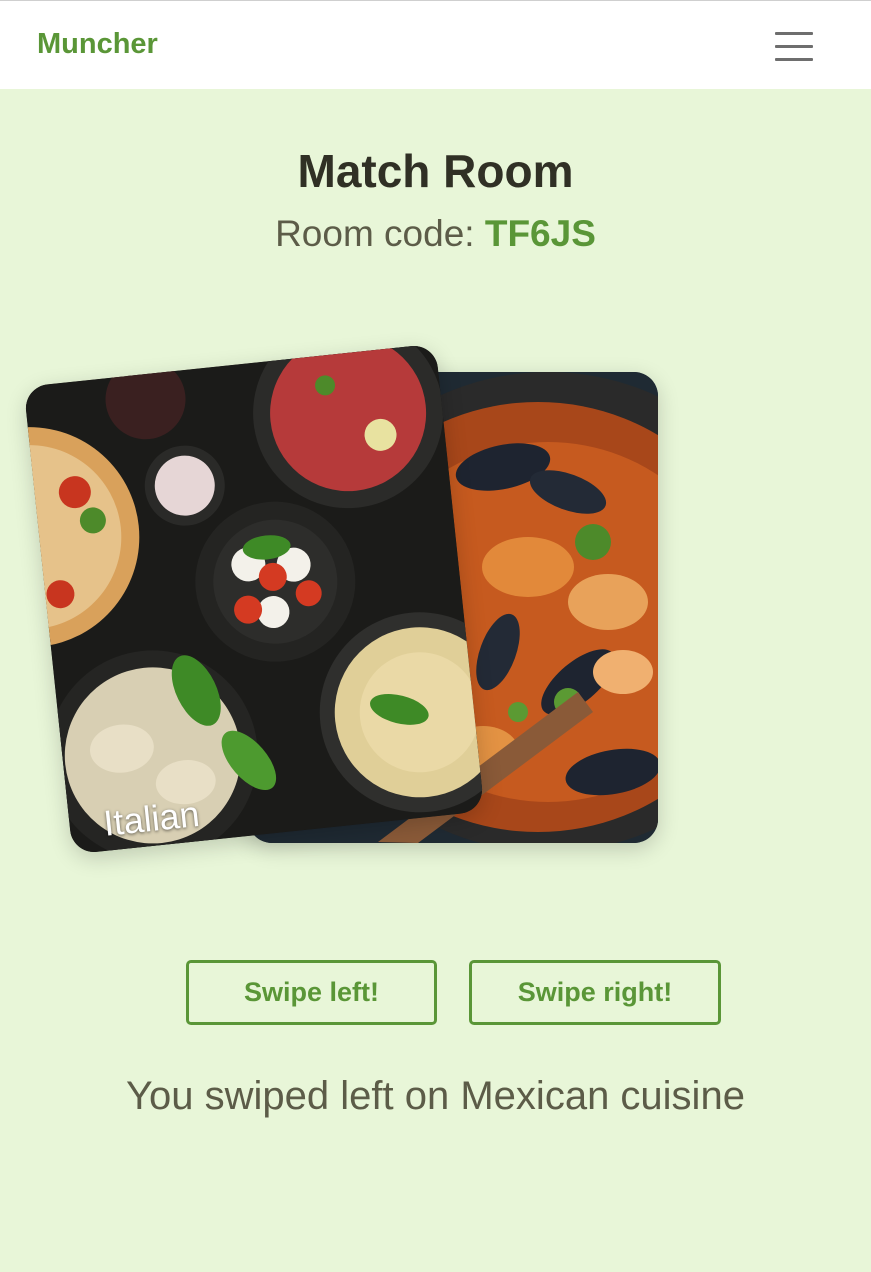 This screenshot has width=871, height=1272. I want to click on swipe-right-button: Swipe right!, so click(595, 992).